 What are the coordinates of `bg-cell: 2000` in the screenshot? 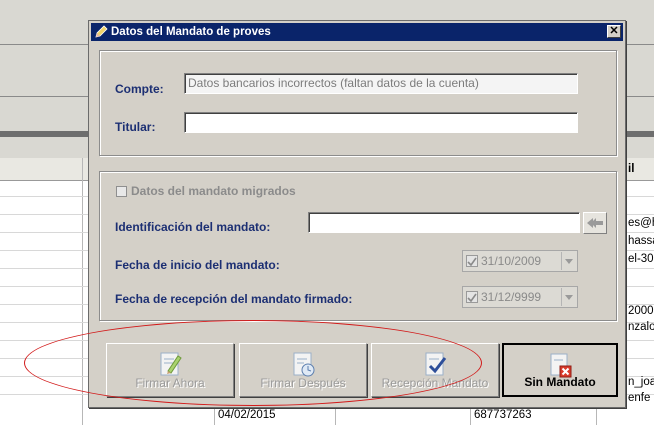 It's located at (641, 311).